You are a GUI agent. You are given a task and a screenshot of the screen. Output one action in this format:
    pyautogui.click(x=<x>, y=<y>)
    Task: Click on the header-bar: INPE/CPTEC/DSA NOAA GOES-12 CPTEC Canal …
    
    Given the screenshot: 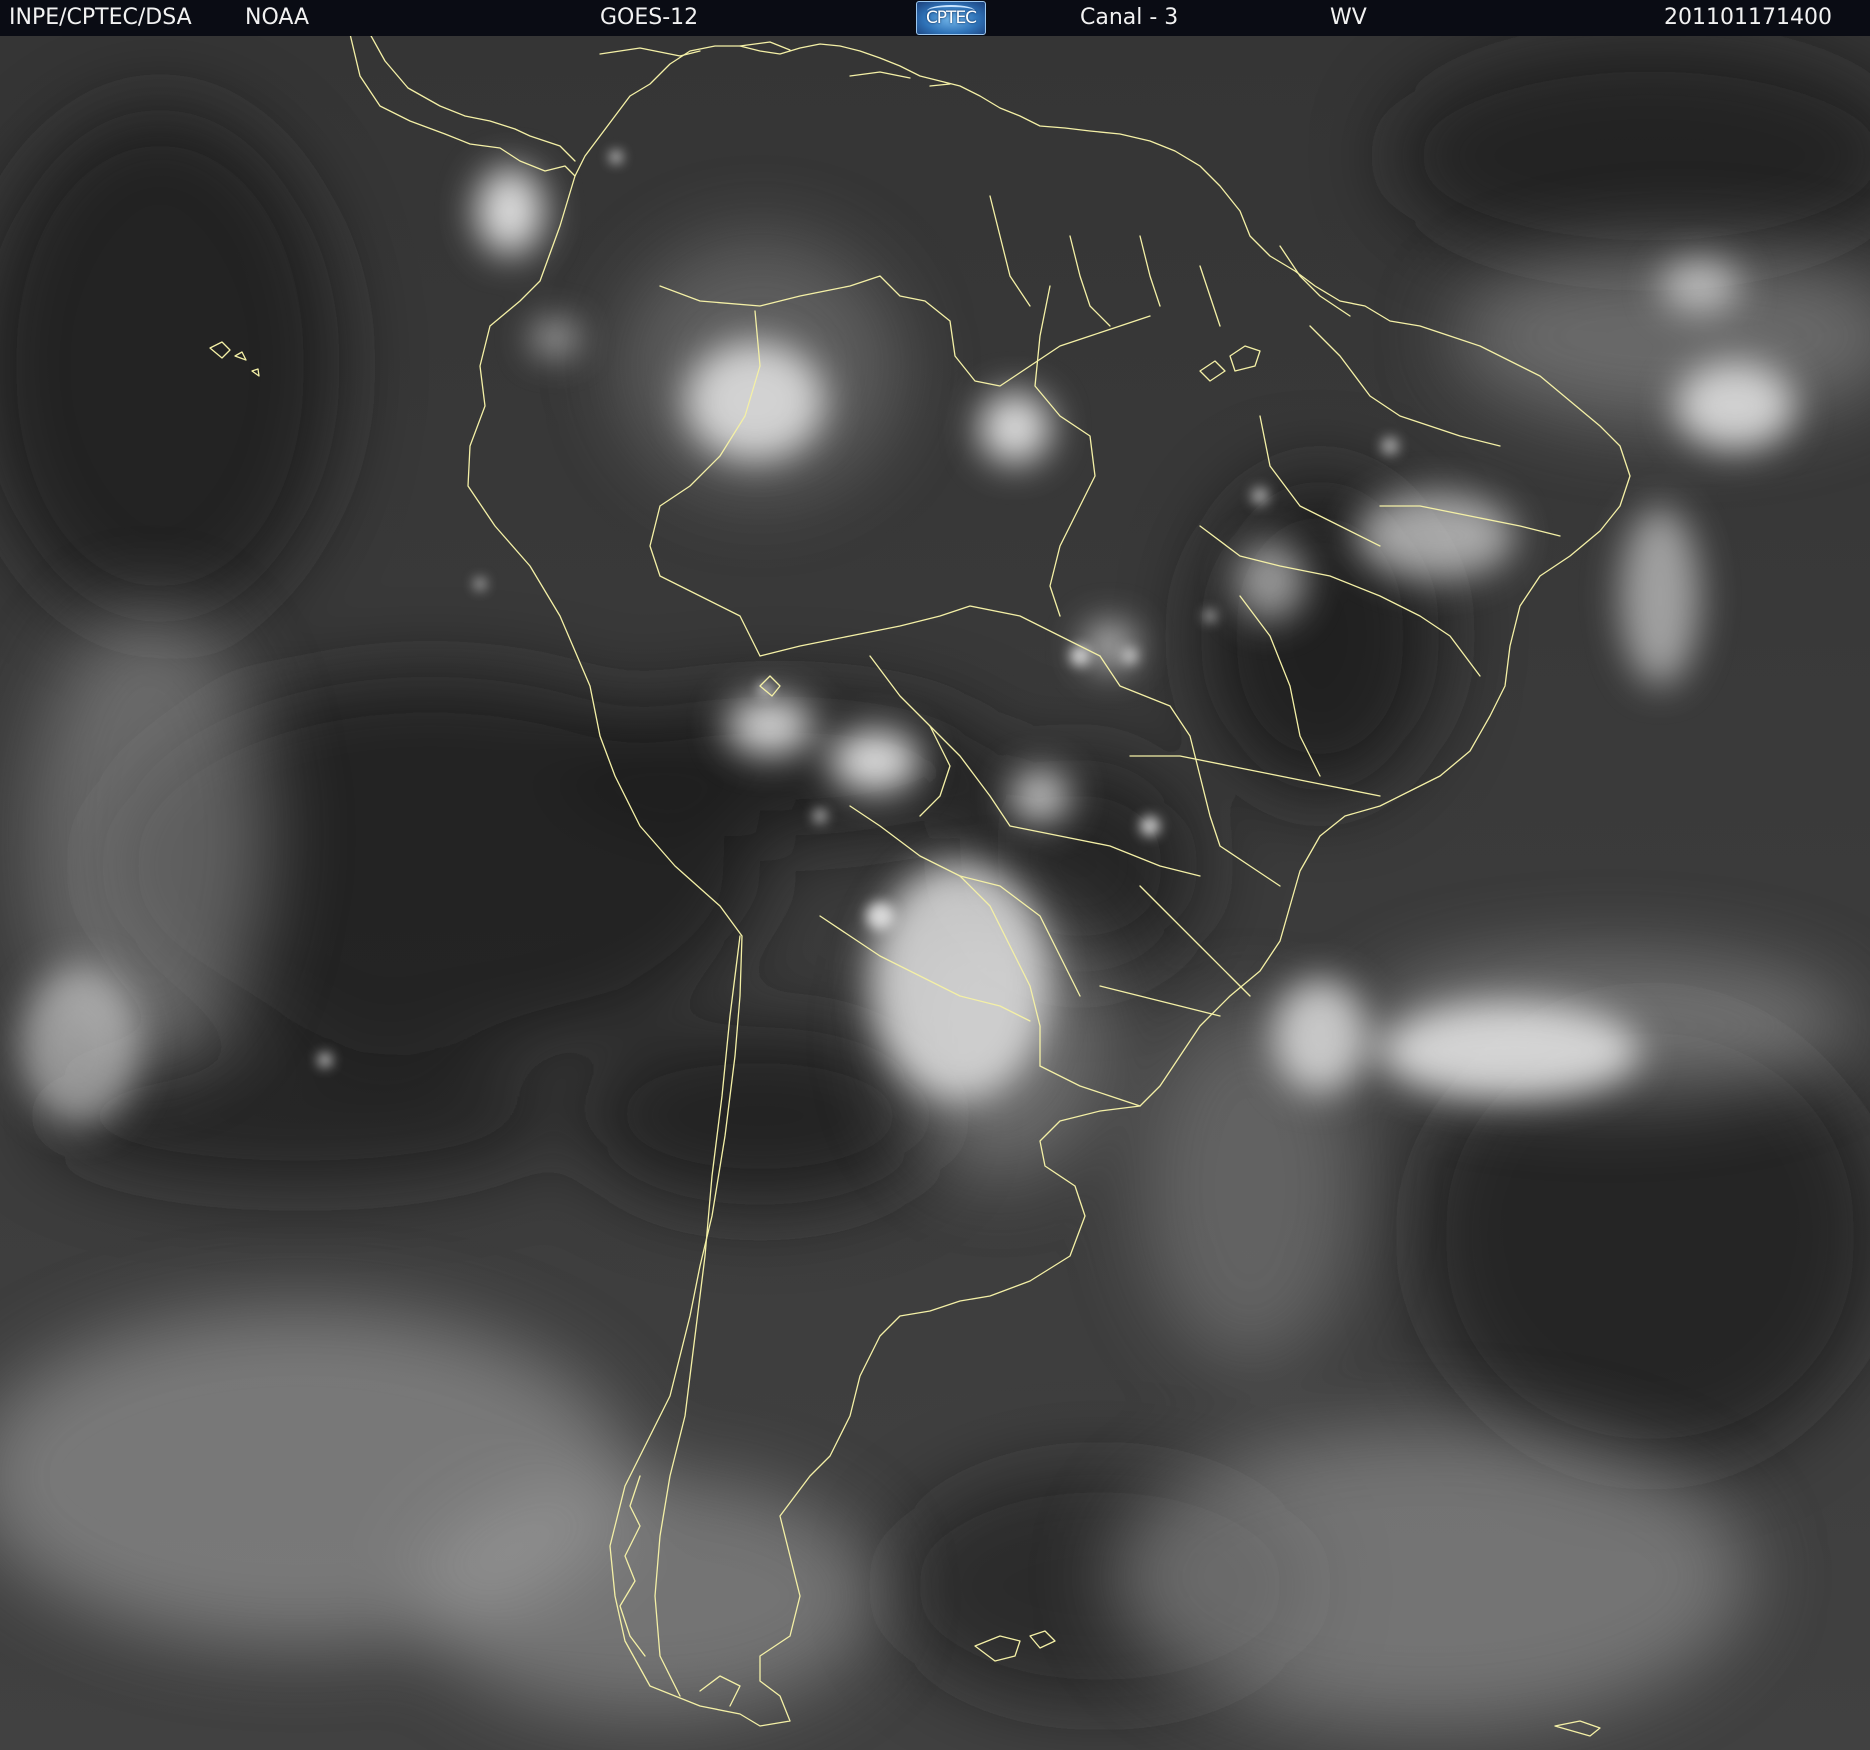 What is the action you would take?
    pyautogui.click(x=935, y=18)
    